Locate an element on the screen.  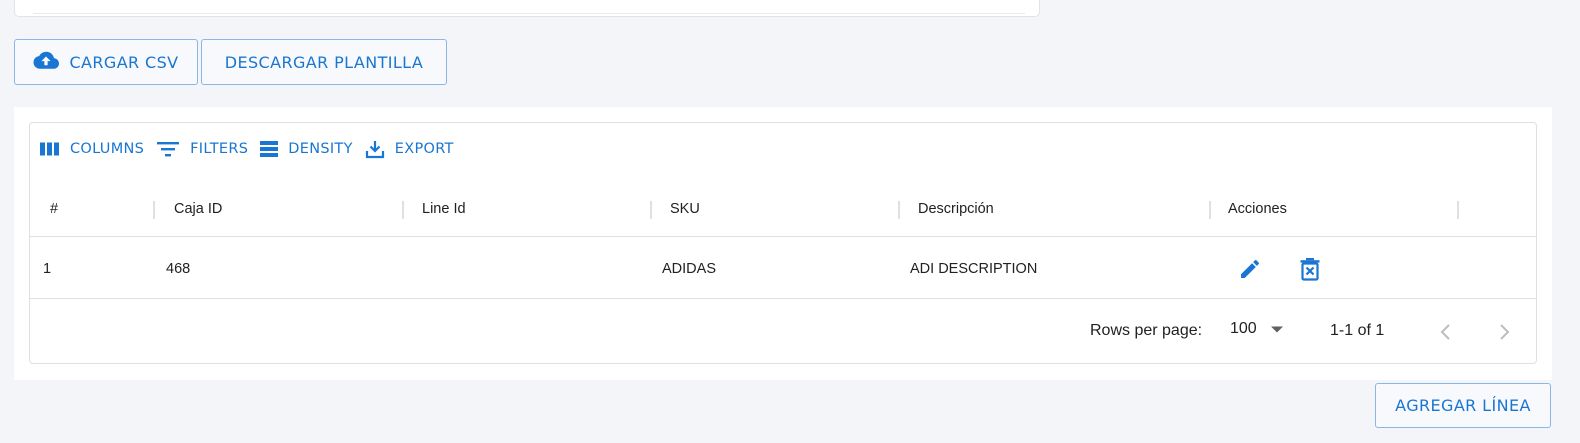
density-icon is located at coordinates (269, 149).